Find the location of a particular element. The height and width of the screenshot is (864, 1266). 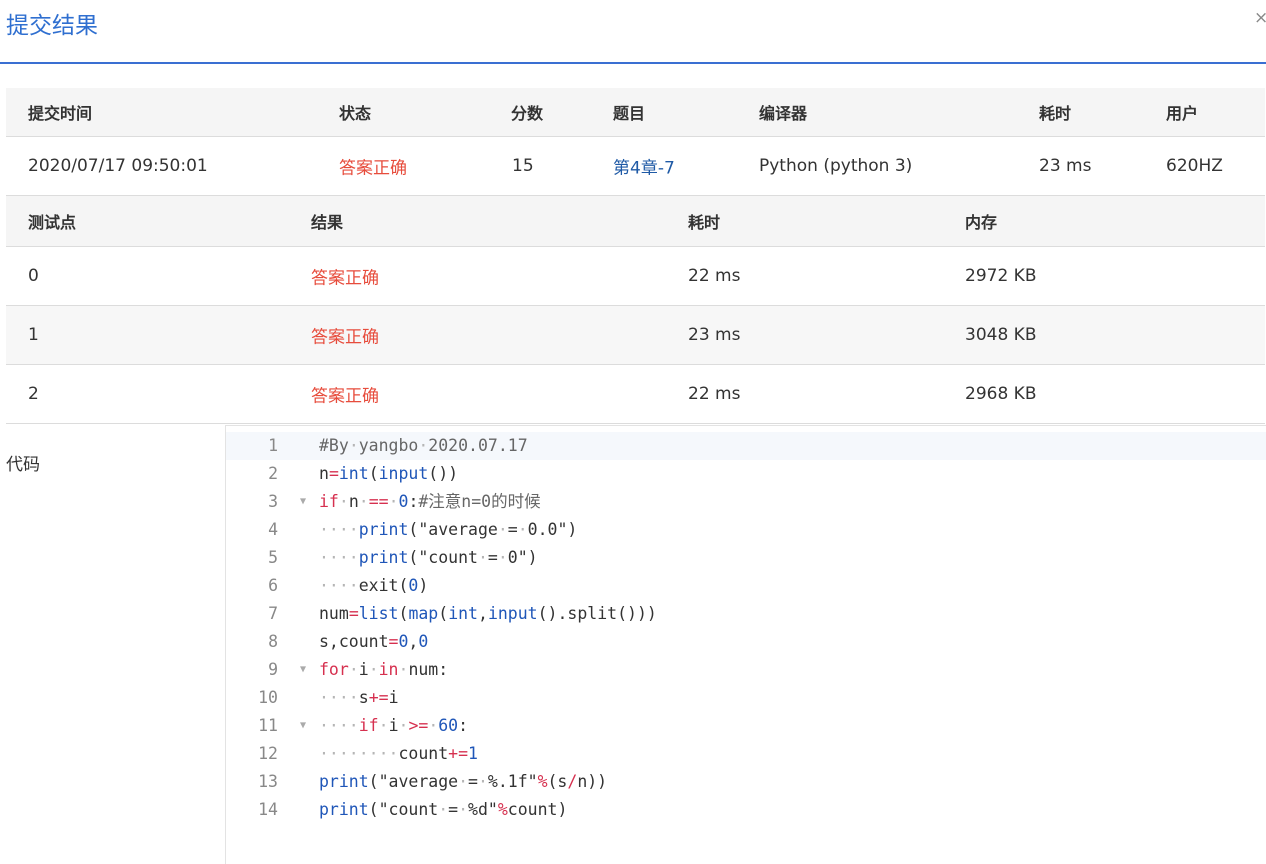

code-line: 9 ▼ for·i·in·num: is located at coordinates (746, 670).